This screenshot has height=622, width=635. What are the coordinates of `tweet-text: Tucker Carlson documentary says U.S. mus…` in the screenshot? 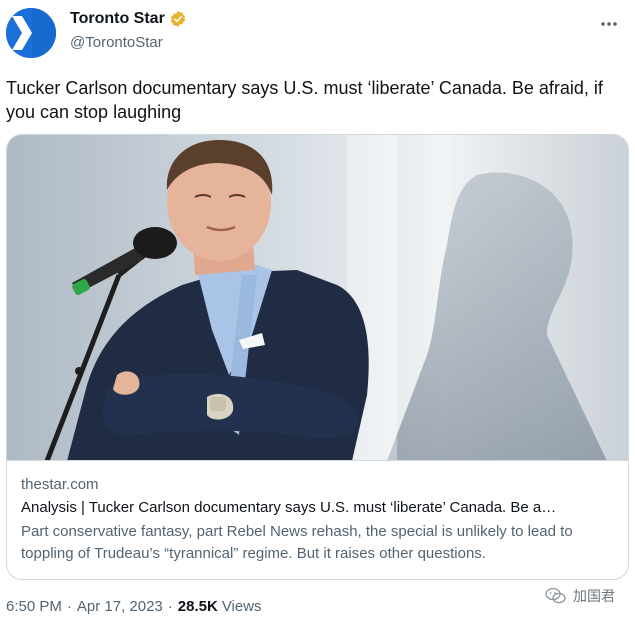 It's located at (304, 100).